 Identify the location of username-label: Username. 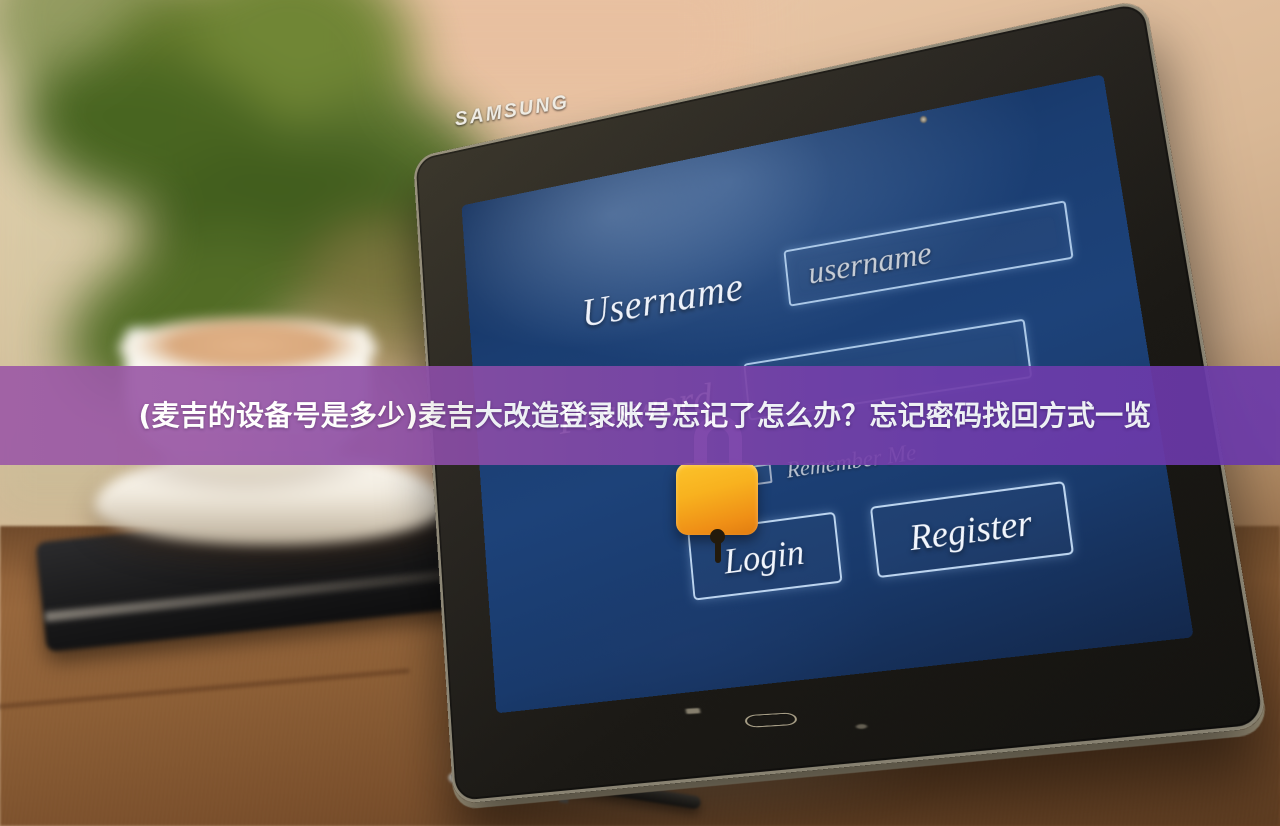
(663, 300).